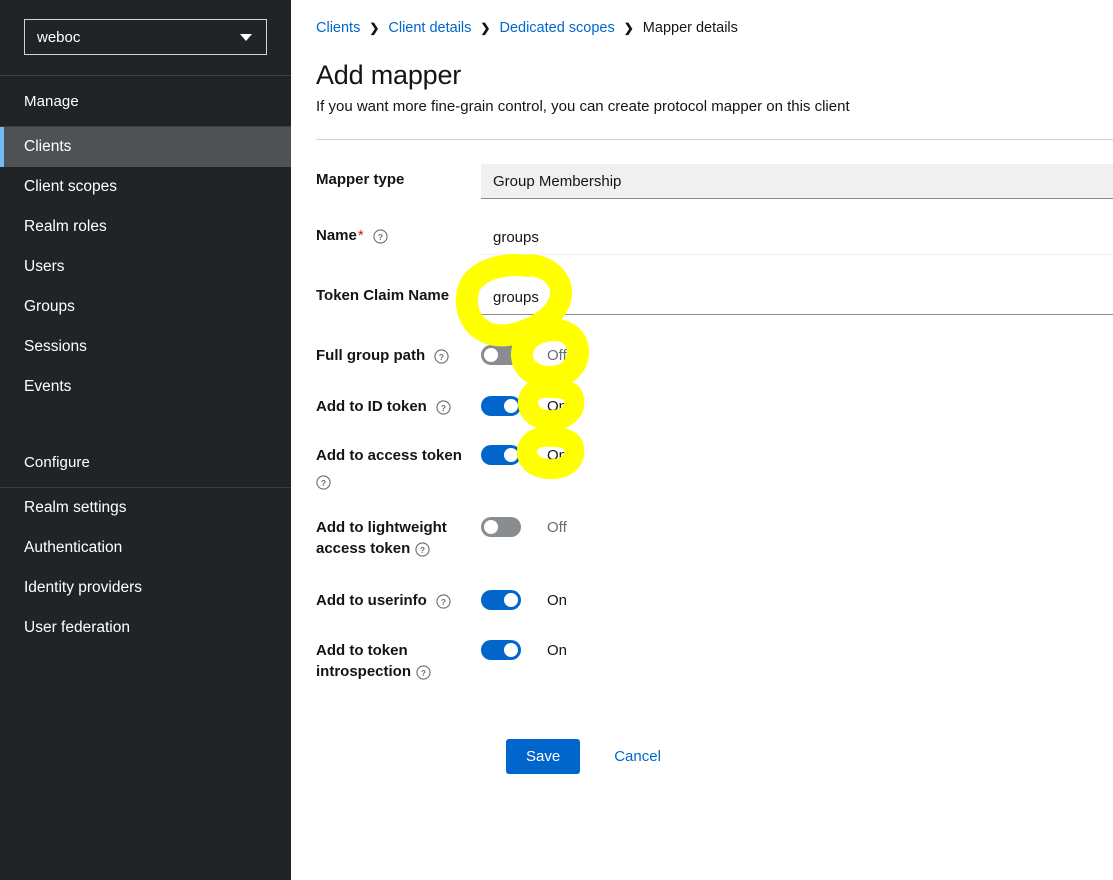 This screenshot has height=880, width=1113. Describe the element at coordinates (51, 101) in the screenshot. I see `sidebar-group-title-manage: Manage` at that location.